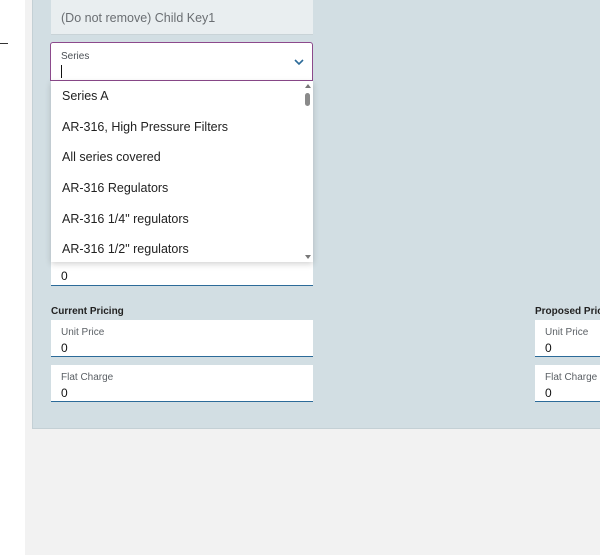 The image size is (600, 555). Describe the element at coordinates (571, 377) in the screenshot. I see `proposed-flat-charge-label: Flat Charge` at that location.